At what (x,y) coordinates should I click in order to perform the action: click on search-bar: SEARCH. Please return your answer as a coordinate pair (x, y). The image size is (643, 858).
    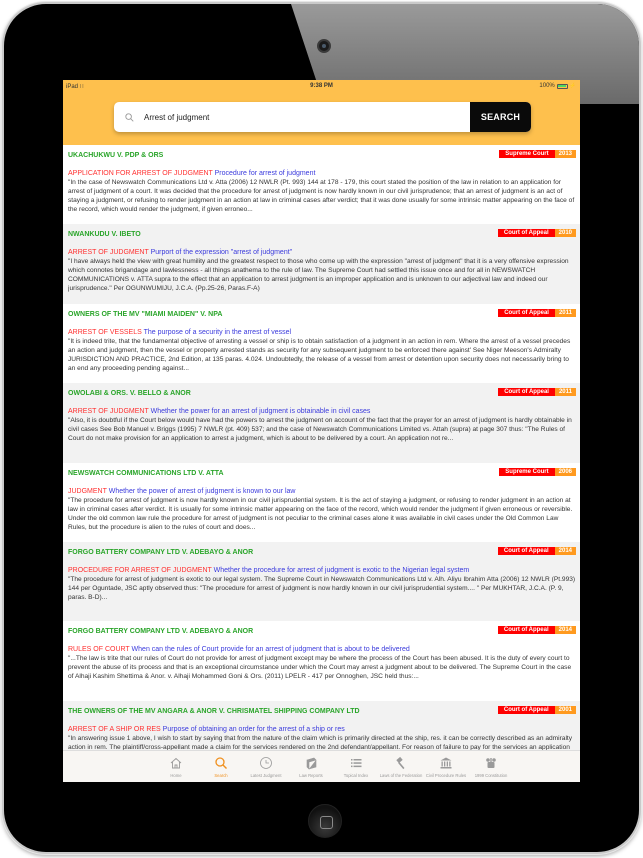
    Looking at the image, I should click on (322, 117).